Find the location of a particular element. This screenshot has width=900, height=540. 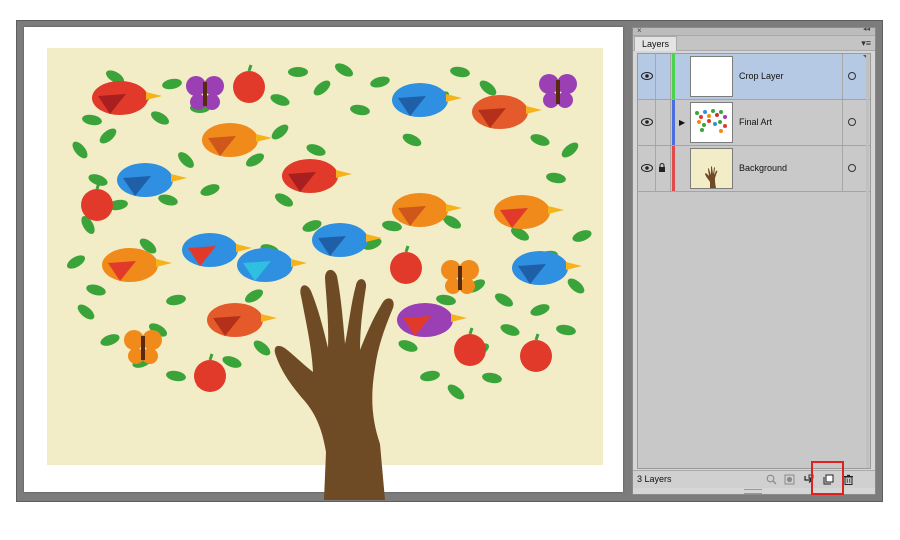

layer-row-background: Background is located at coordinates (754, 169).